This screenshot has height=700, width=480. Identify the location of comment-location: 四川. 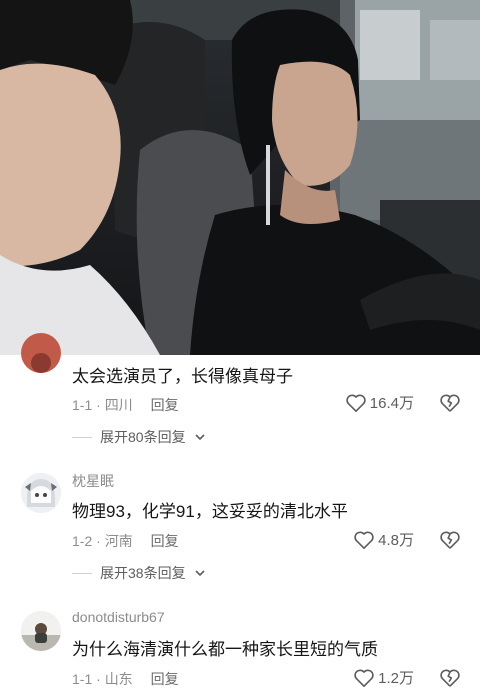
(118, 405).